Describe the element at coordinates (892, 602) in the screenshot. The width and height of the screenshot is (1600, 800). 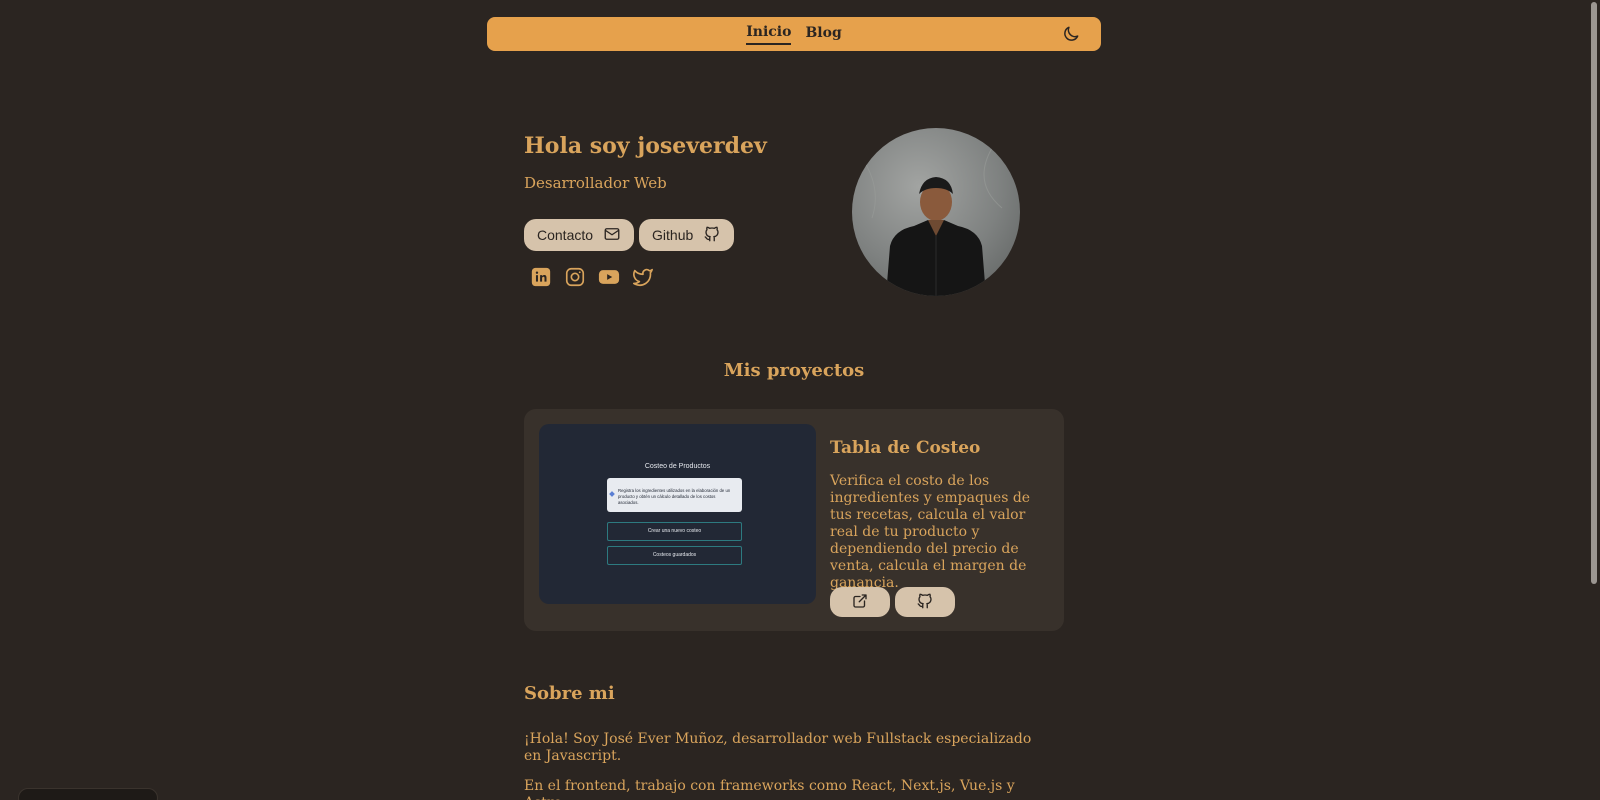
I see `project-actions` at that location.